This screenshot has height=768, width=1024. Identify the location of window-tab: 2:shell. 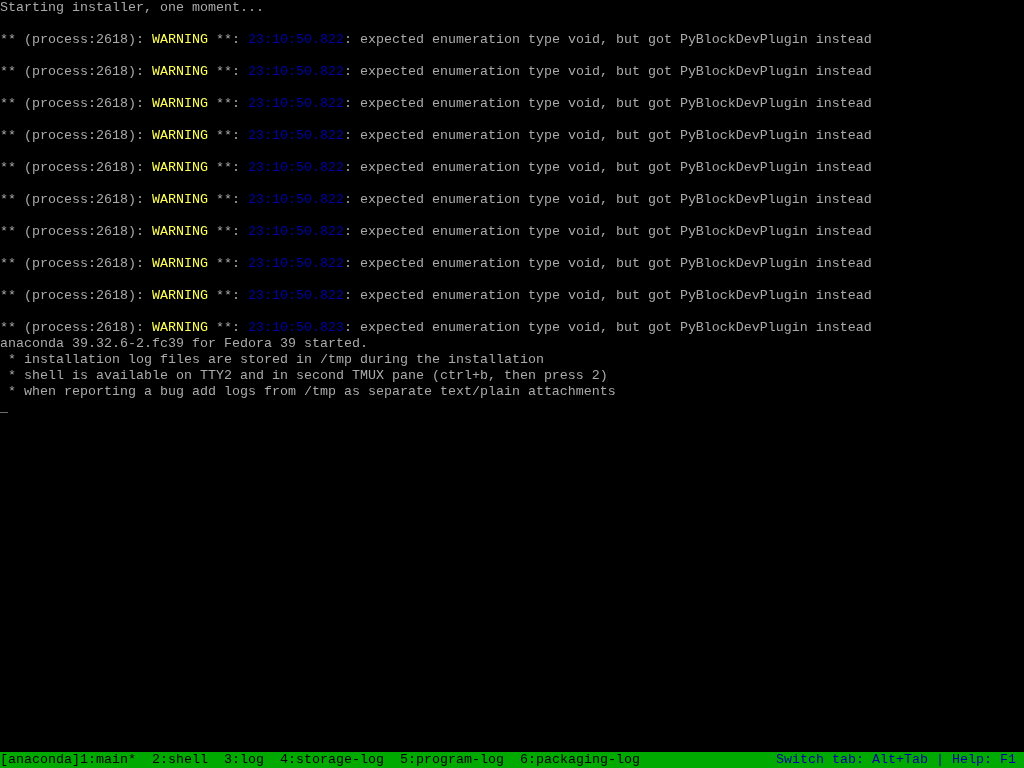
(180, 759).